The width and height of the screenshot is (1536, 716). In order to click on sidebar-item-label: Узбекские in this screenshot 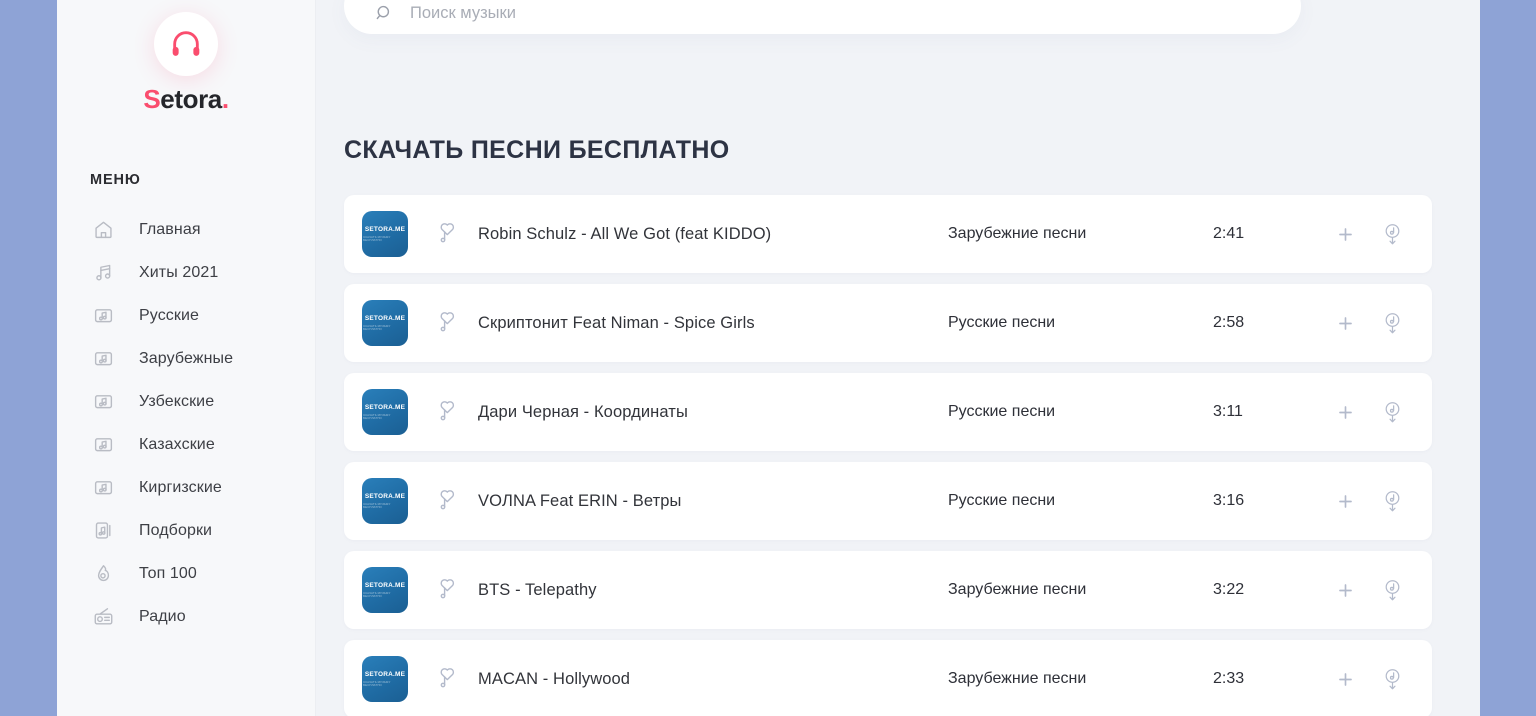, I will do `click(177, 401)`.